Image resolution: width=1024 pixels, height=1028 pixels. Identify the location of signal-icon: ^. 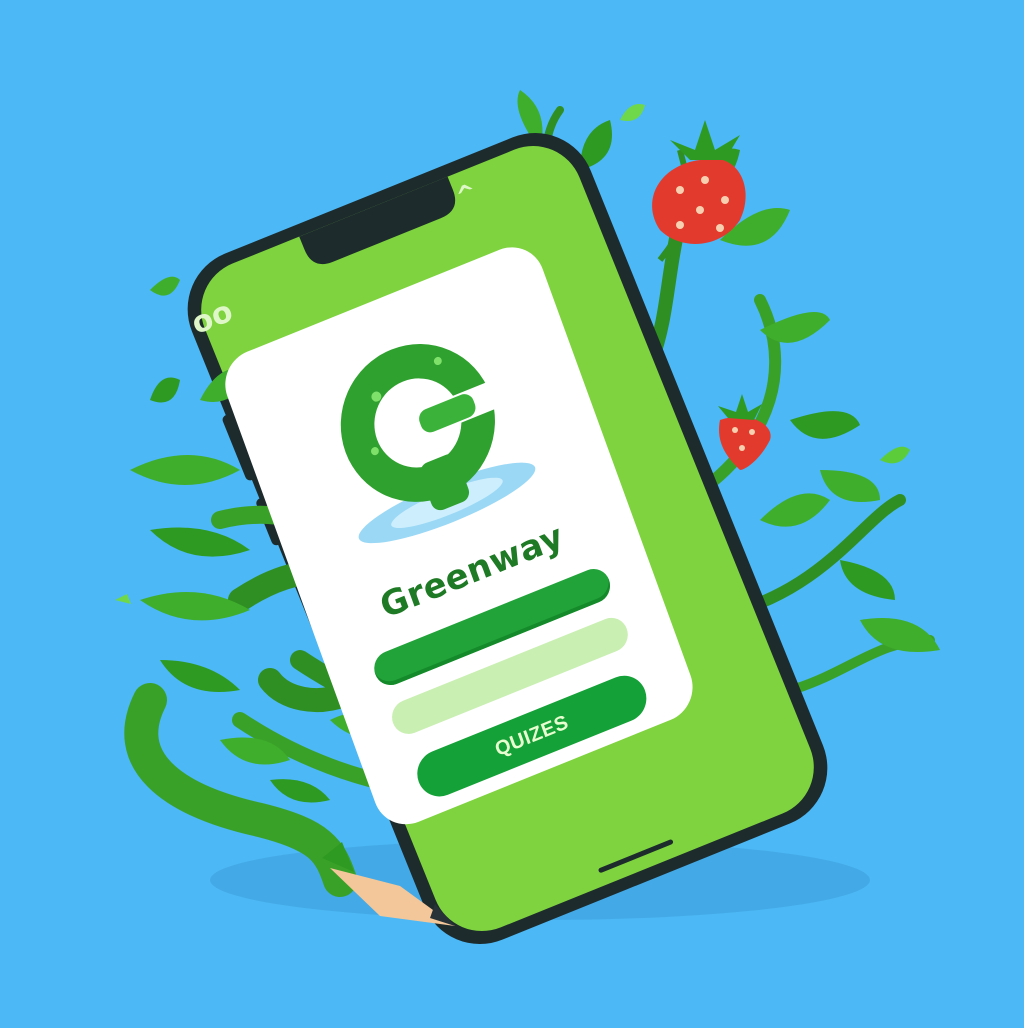
(466, 194).